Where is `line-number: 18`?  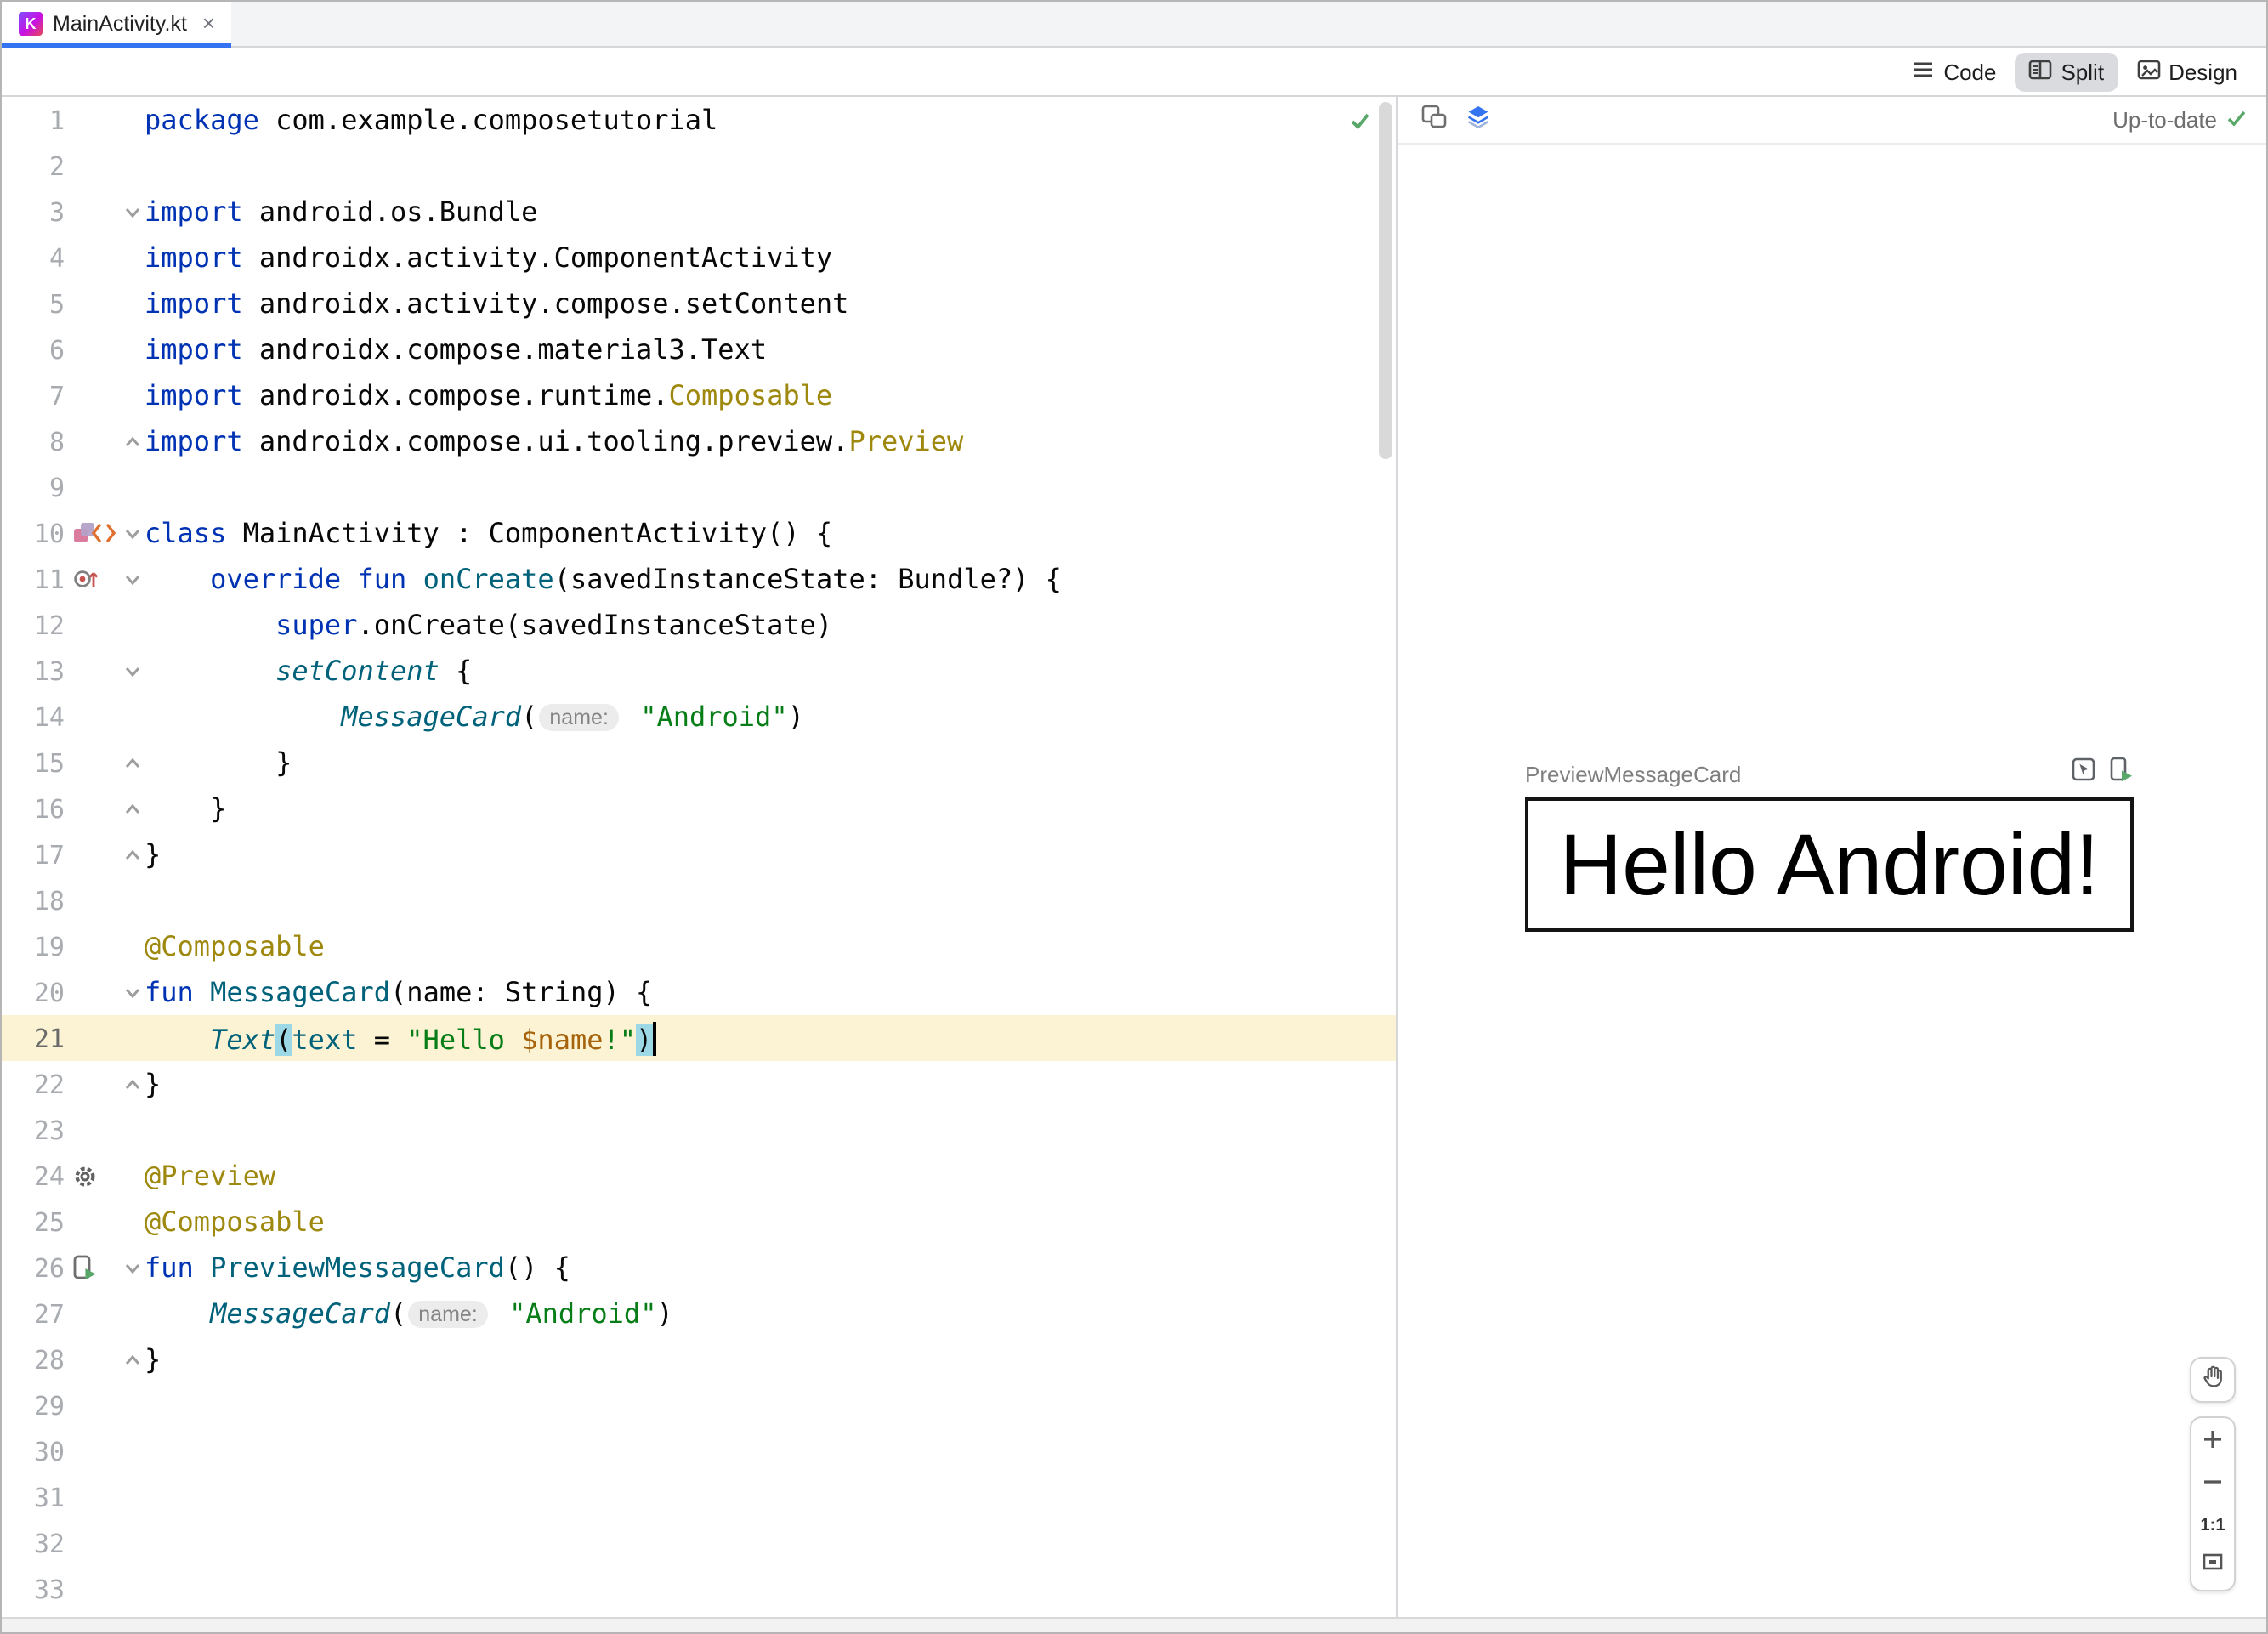
line-number: 18 is located at coordinates (32, 900).